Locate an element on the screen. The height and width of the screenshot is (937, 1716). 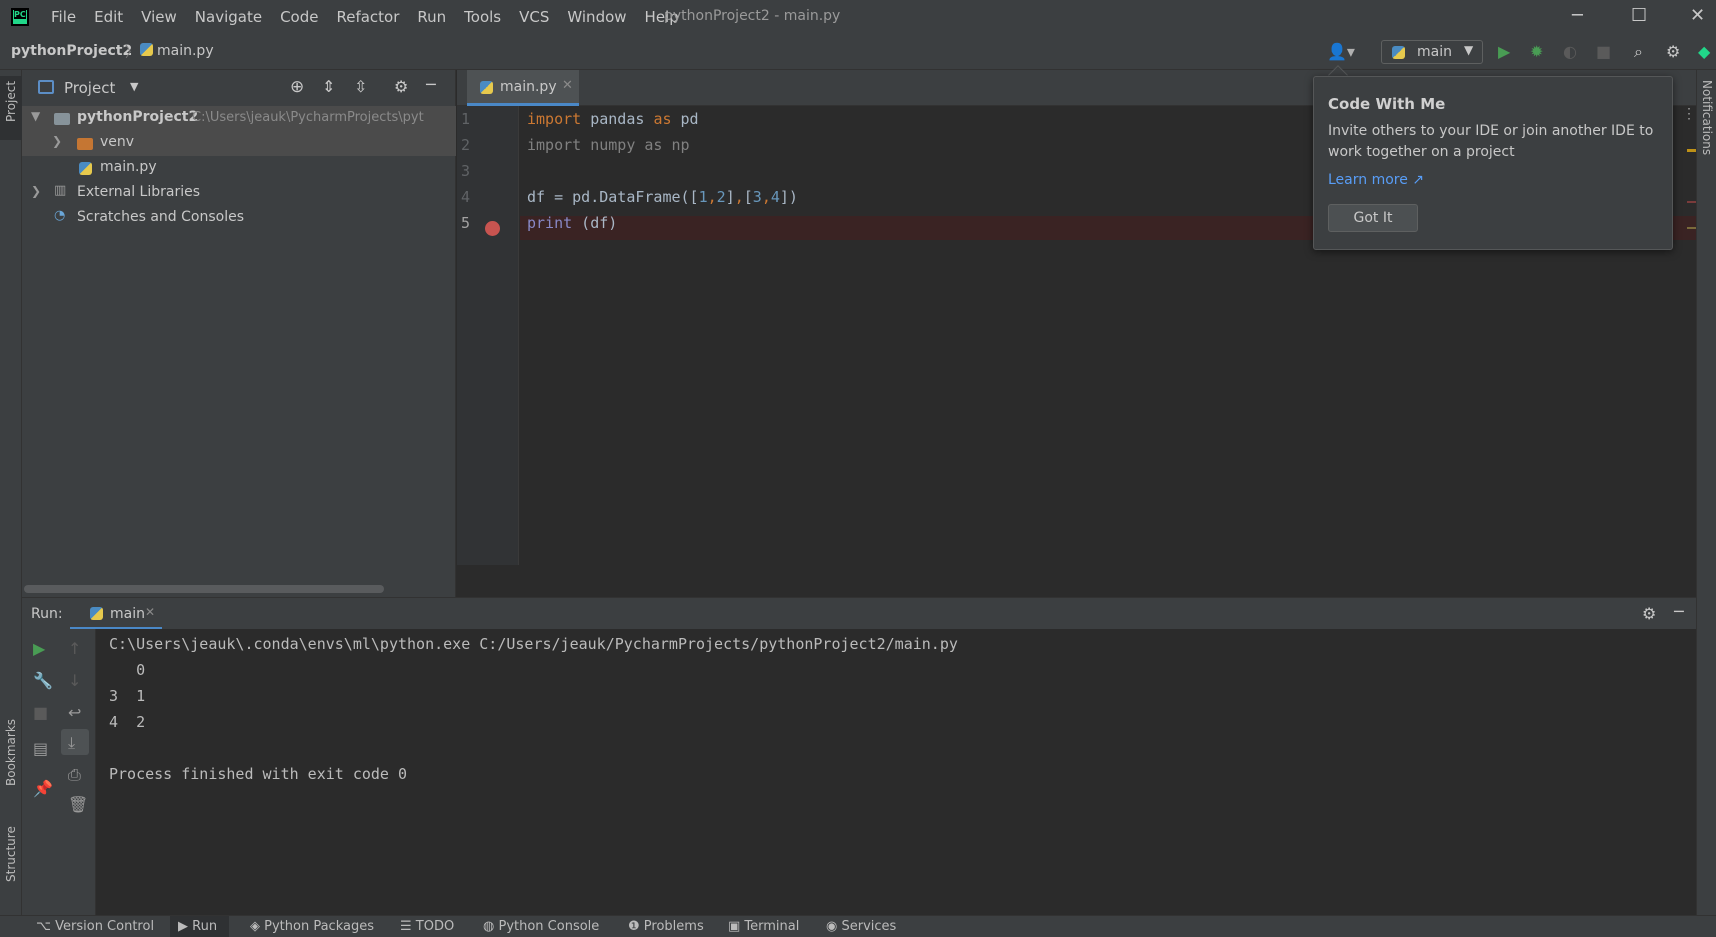
arrow-down-icon: ↓ is located at coordinates (74, 680).